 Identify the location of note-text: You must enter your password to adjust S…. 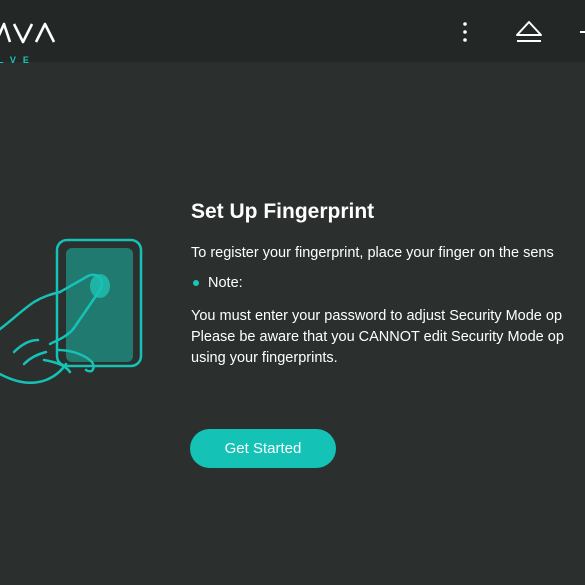
(388, 337).